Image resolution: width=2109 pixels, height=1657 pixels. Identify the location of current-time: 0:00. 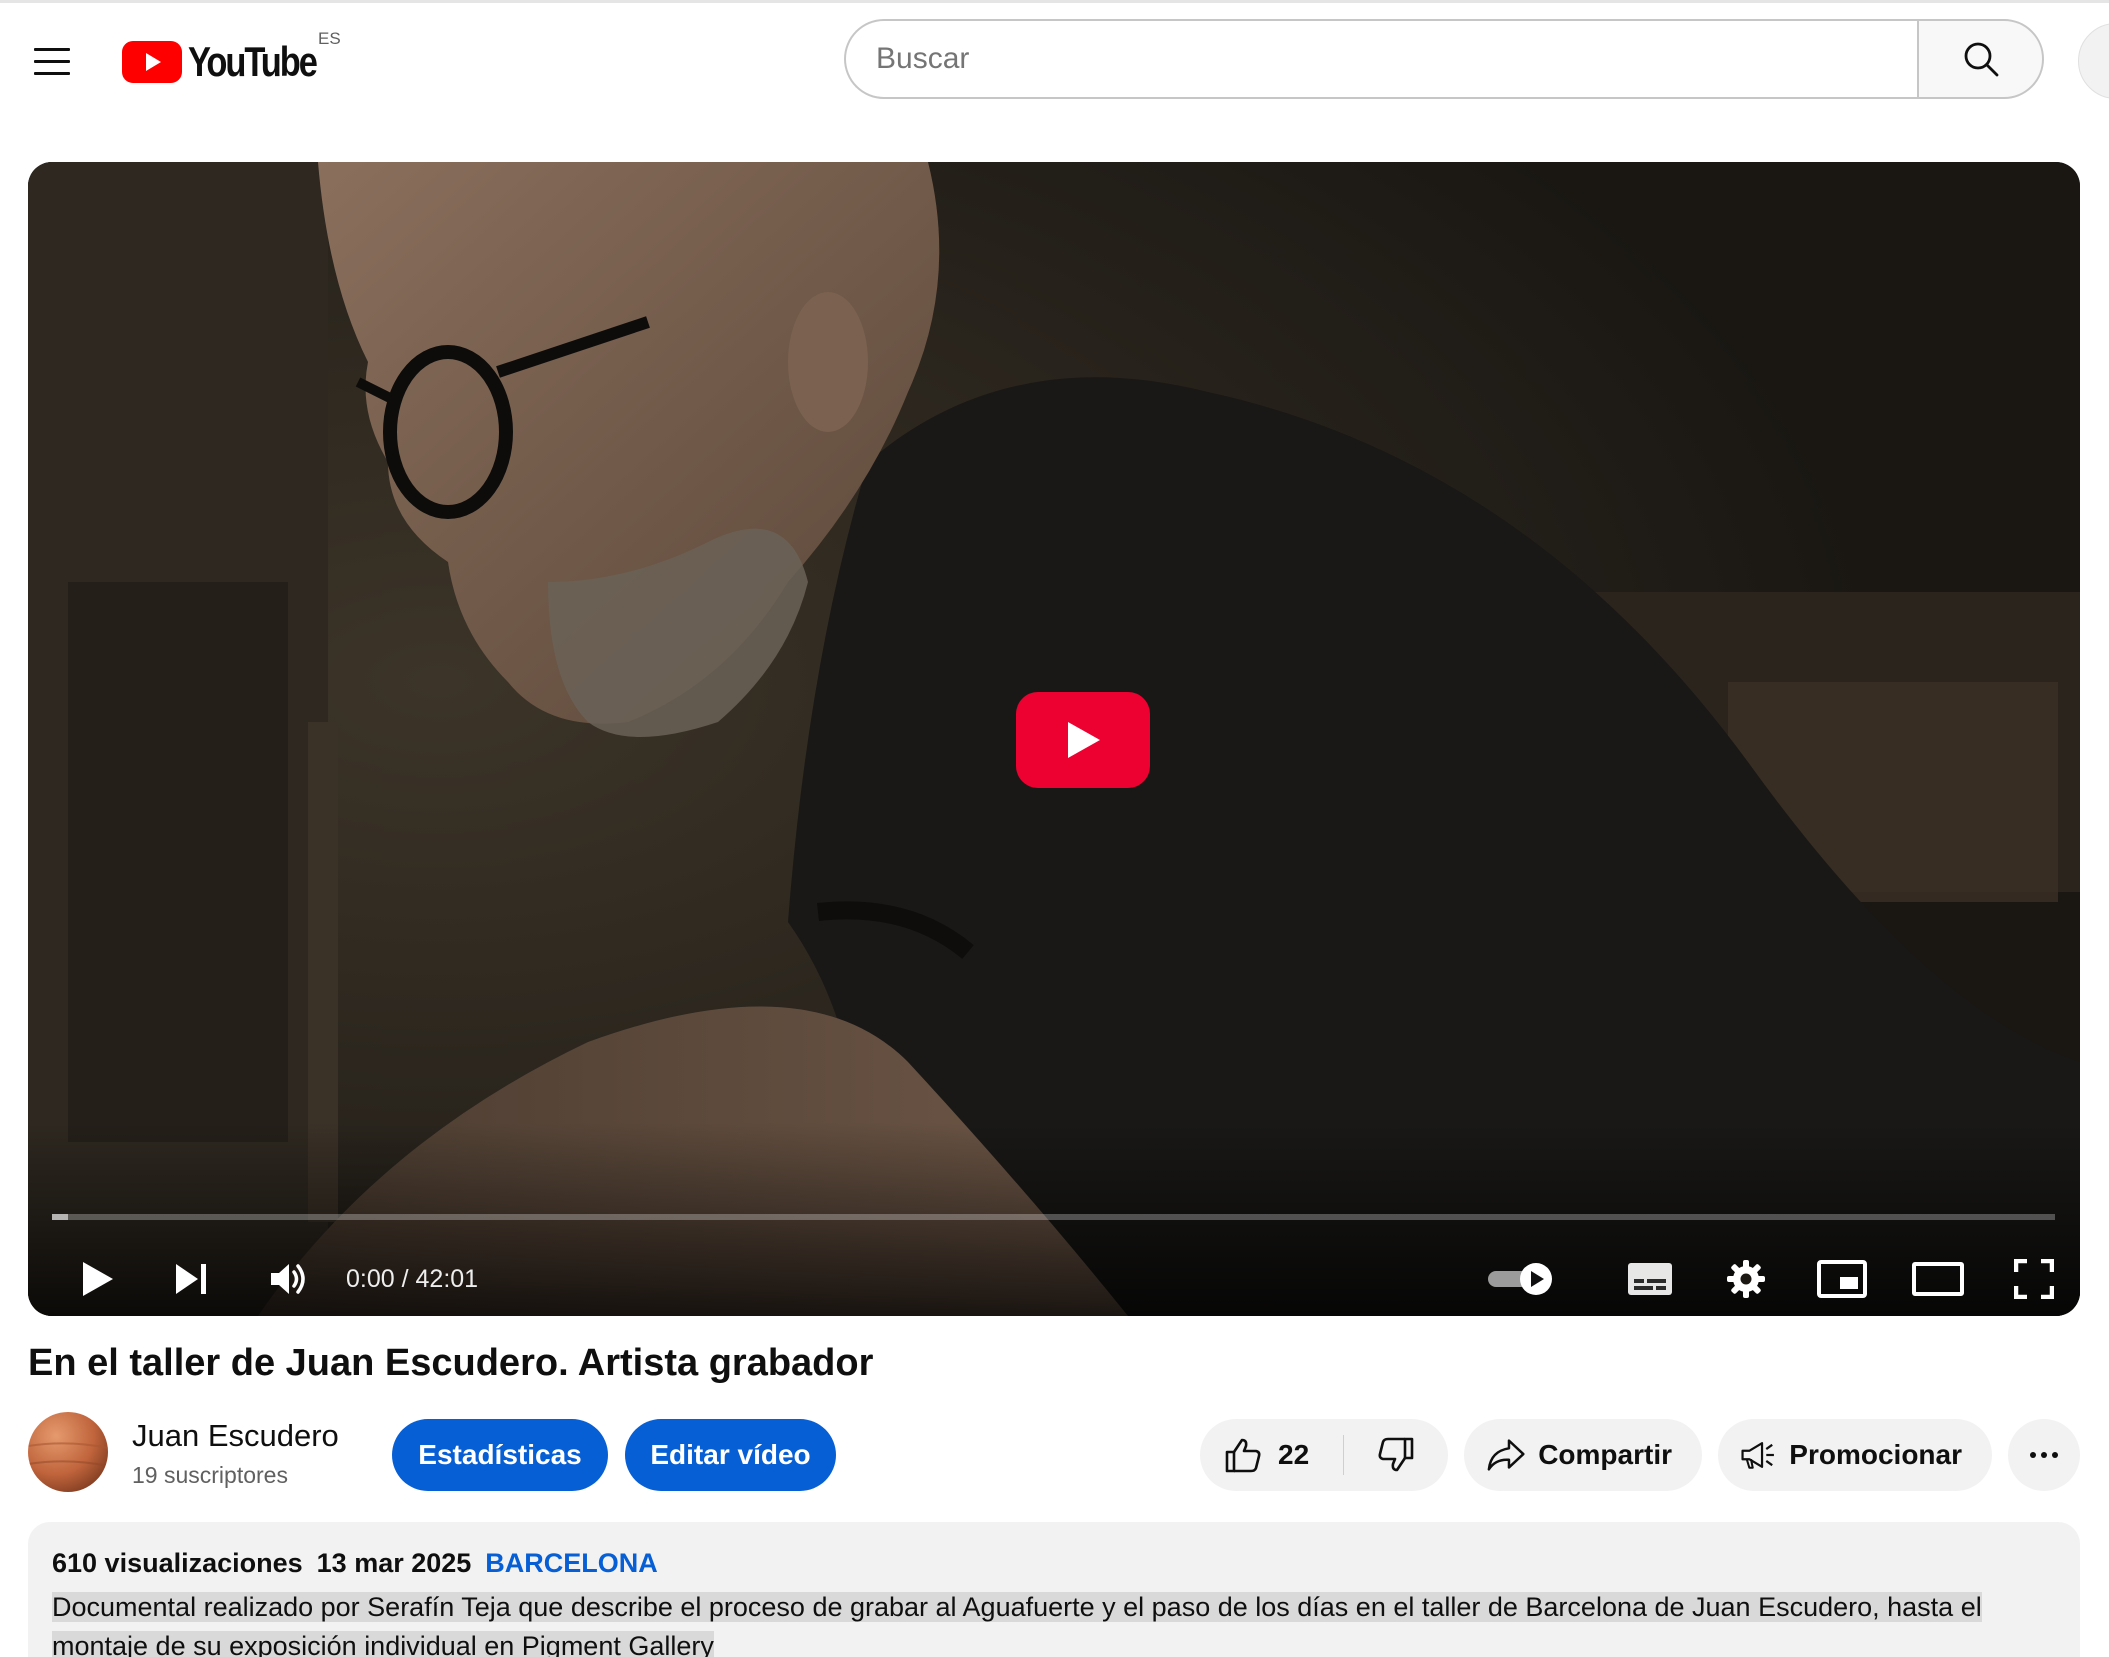
(370, 1278).